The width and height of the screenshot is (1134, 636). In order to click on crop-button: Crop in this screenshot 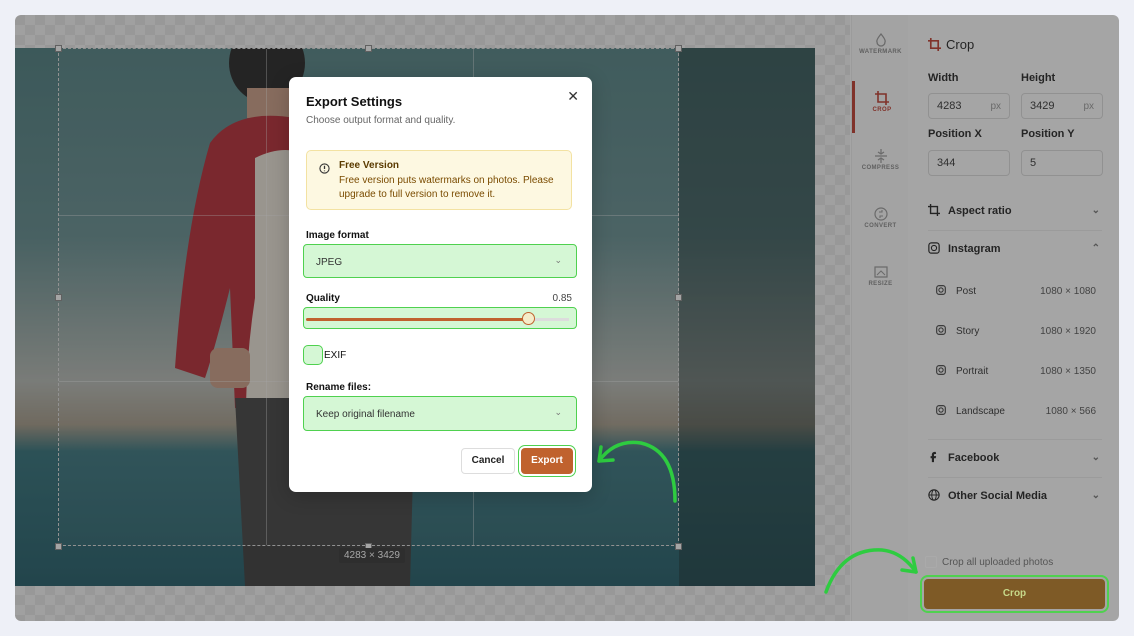, I will do `click(1014, 594)`.